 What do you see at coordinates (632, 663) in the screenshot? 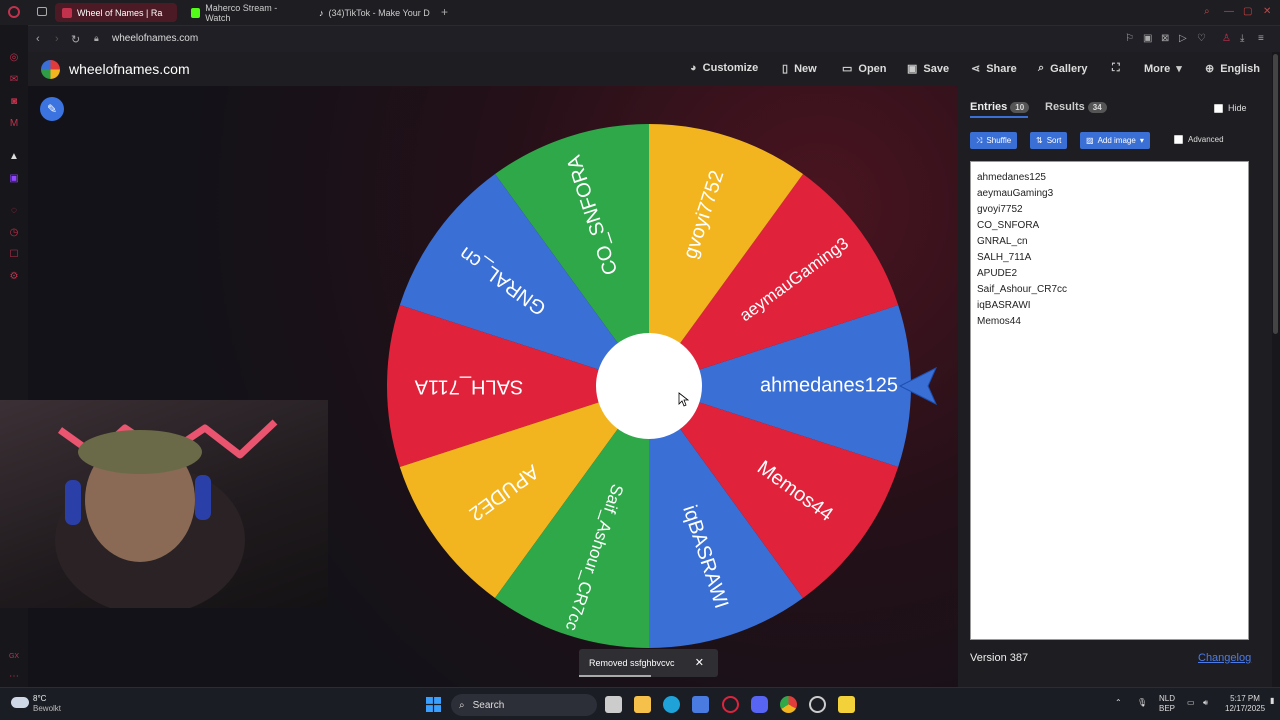
I see `toast-message: Removed ssfghbvcvc` at bounding box center [632, 663].